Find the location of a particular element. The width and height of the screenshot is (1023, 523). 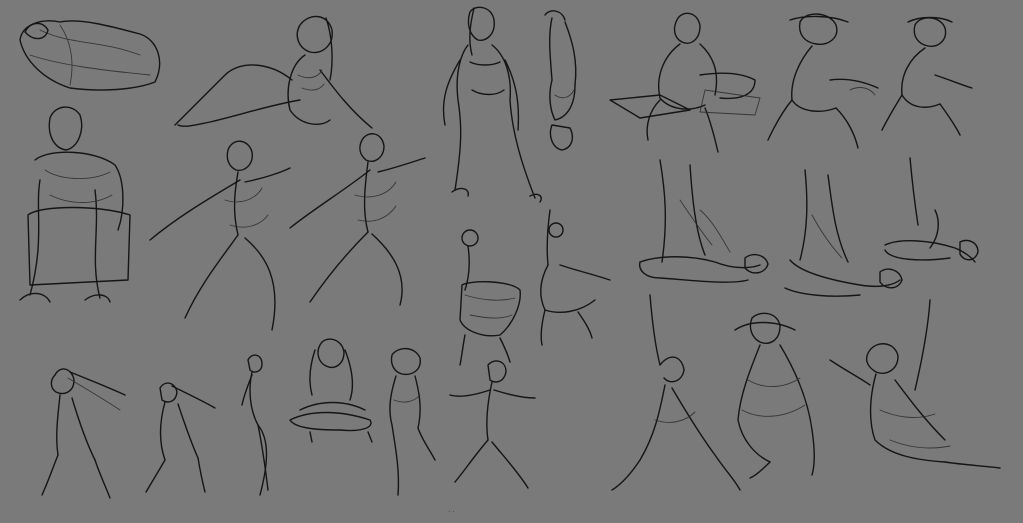

figure-seated-bench is located at coordinates (685, 82).